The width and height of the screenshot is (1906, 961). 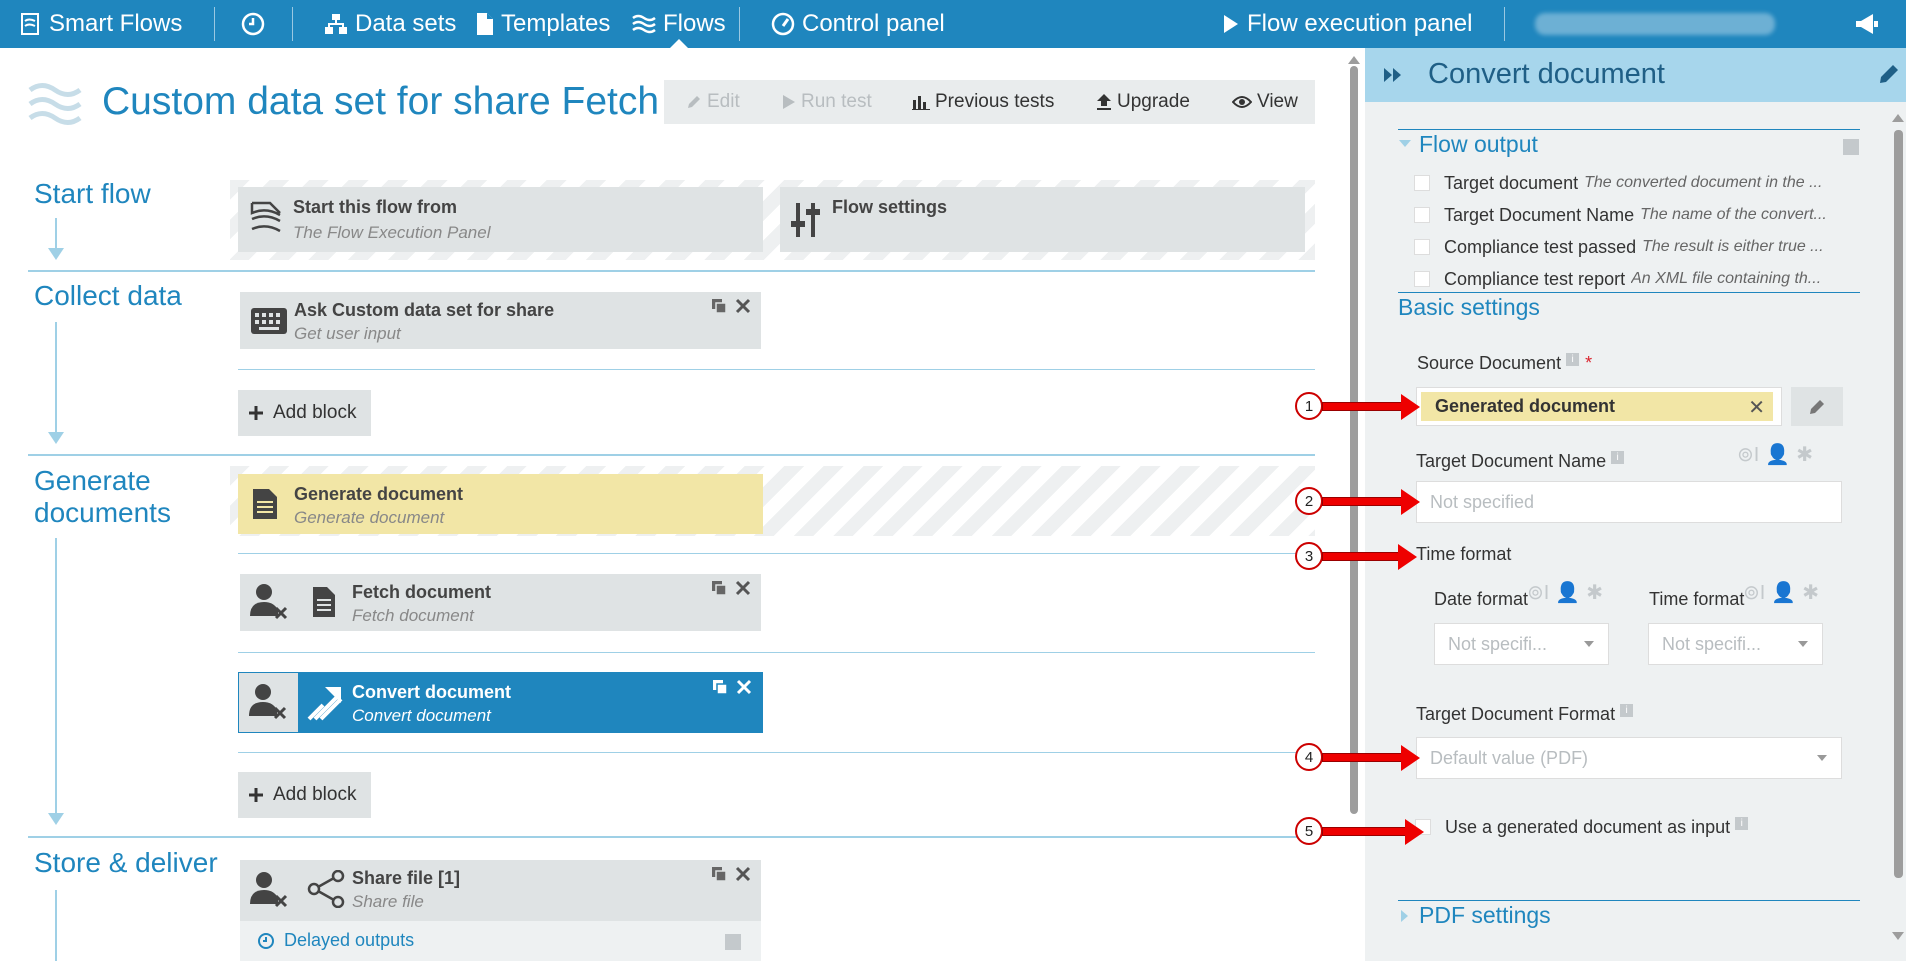 What do you see at coordinates (723, 101) in the screenshot?
I see `edit-label: Edit` at bounding box center [723, 101].